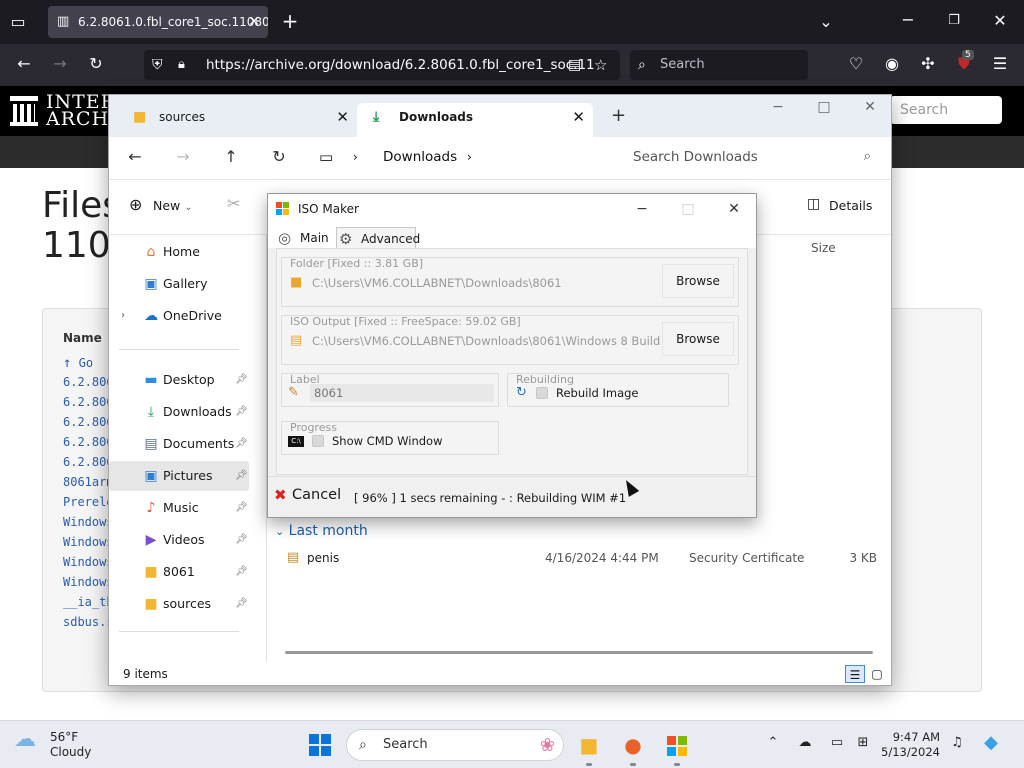 The image size is (1024, 768). What do you see at coordinates (946, 110) in the screenshot?
I see `archive-search-input: Search` at bounding box center [946, 110].